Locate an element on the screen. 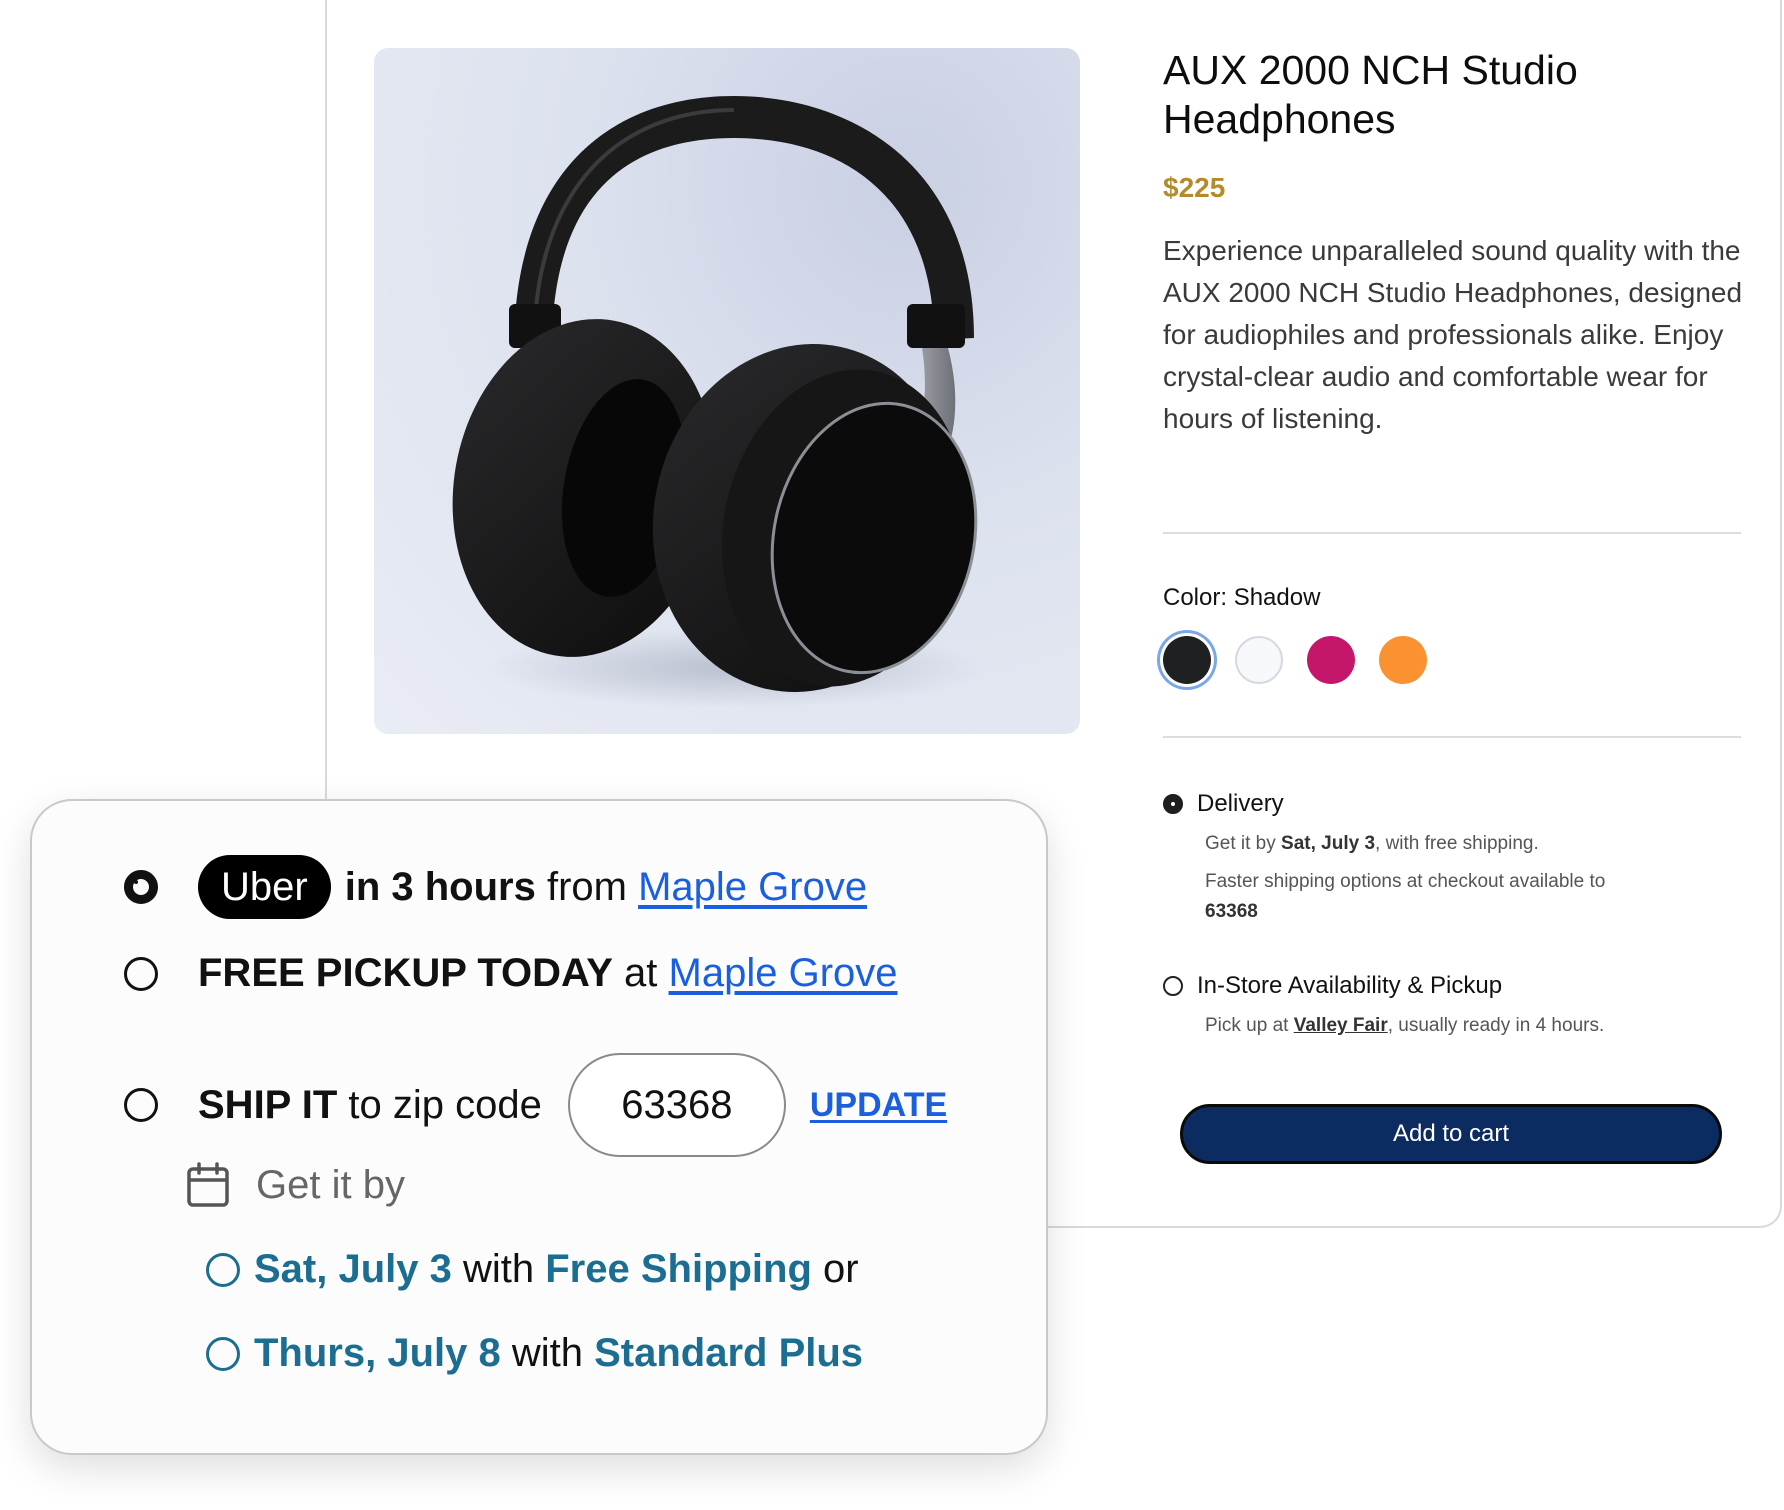 The image size is (1784, 1510). ship-date-option: Sat, July 3 with Free Shipping or is located at coordinates (532, 1269).